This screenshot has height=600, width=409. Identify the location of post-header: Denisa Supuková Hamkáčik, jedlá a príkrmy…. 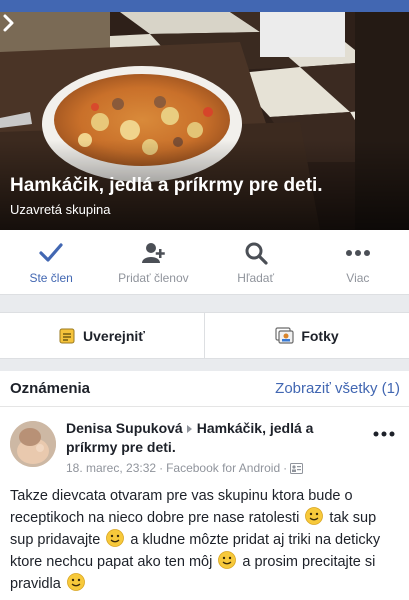
(211, 438).